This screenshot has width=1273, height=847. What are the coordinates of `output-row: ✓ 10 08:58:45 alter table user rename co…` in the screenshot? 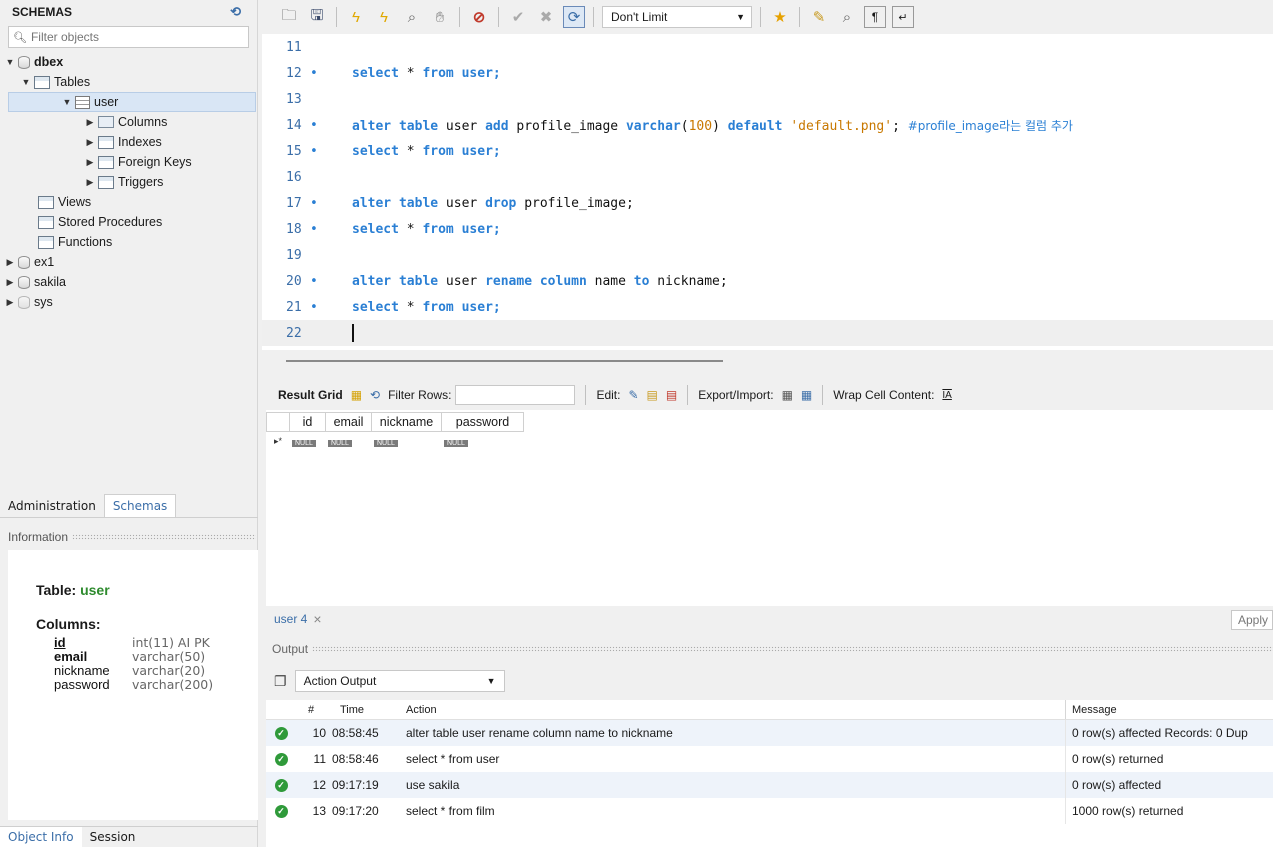 It's located at (769, 733).